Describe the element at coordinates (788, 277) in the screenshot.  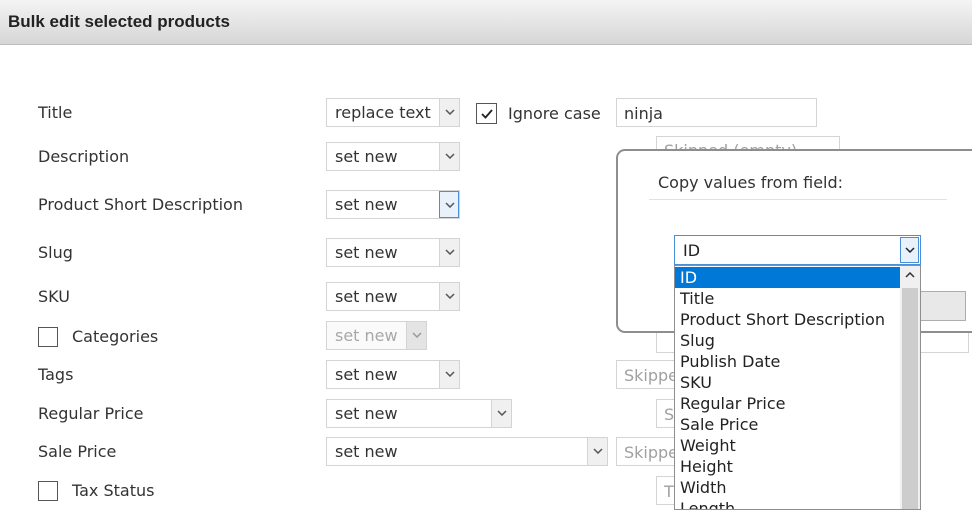
I see `option-id: ID` at that location.